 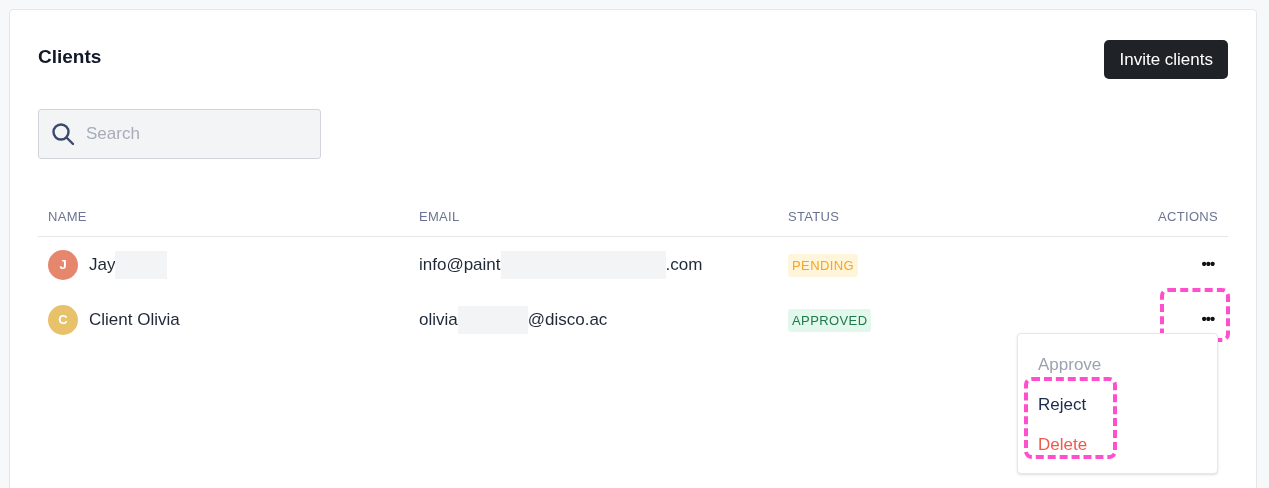 What do you see at coordinates (567, 319) in the screenshot?
I see `cell-text: @disco.ac` at bounding box center [567, 319].